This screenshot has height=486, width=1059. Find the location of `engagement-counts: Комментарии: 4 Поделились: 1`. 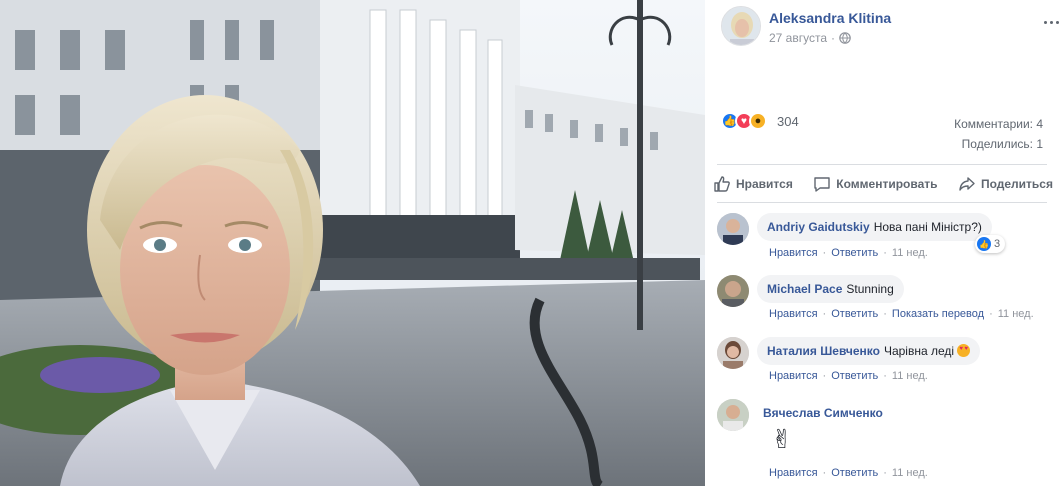

engagement-counts: Комментарии: 4 Поделились: 1 is located at coordinates (998, 134).